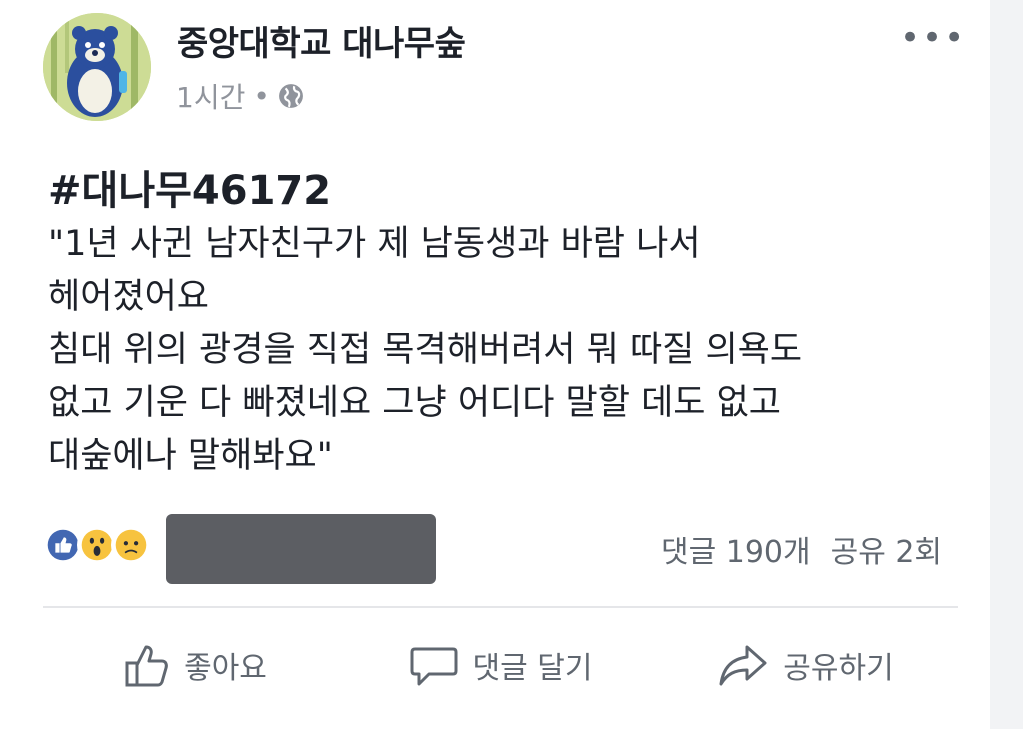 The image size is (1023, 729). I want to click on post-body-line: 침대 위의 광경을 직접 목격해버려서 뭐 따질 의욕도, so click(425, 350).